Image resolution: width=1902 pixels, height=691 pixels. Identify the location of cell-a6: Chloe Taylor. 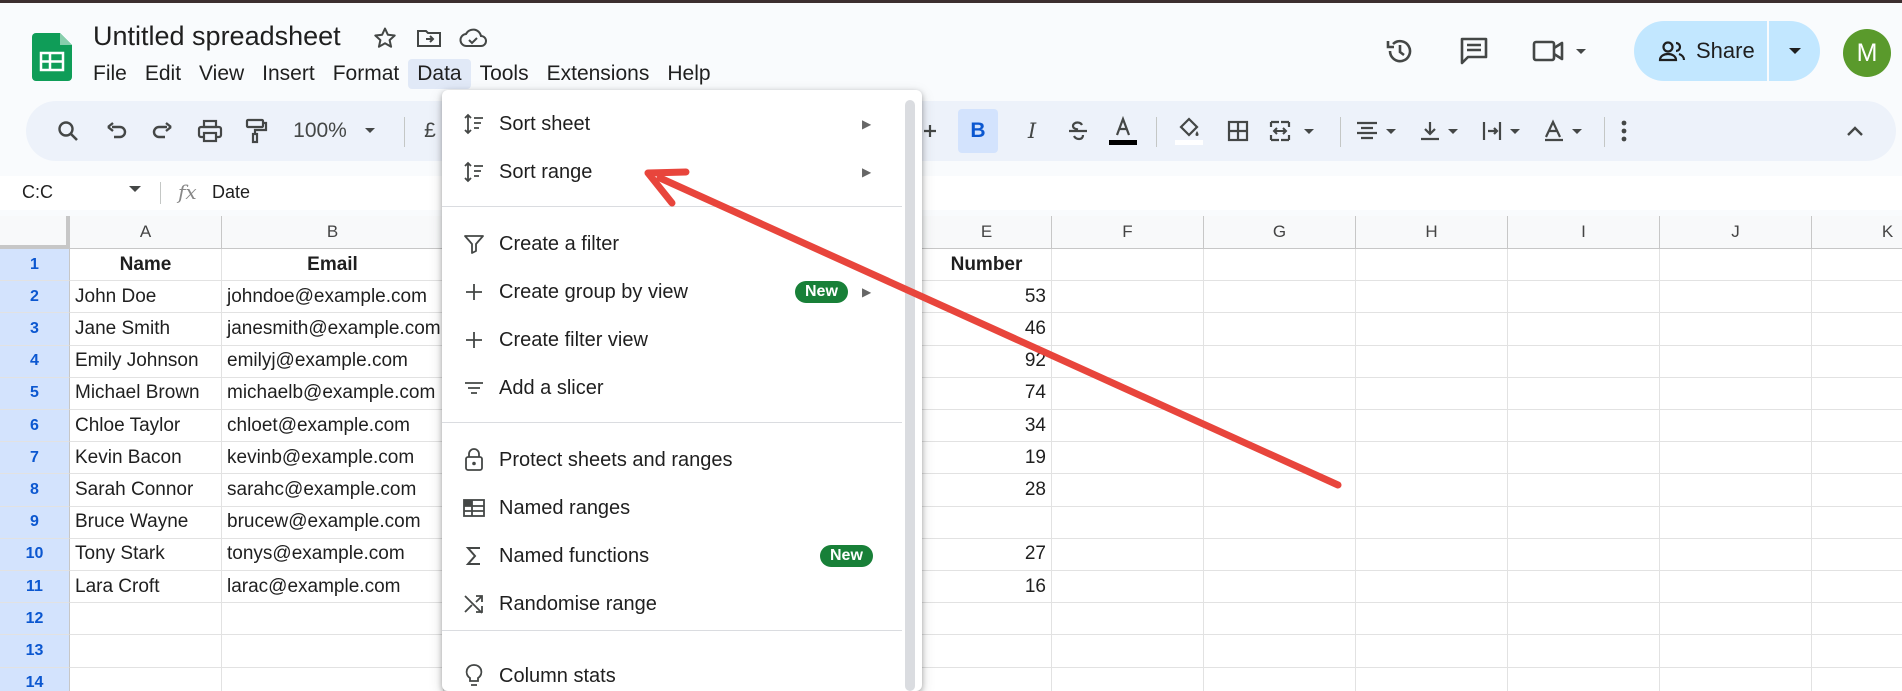
(146, 426).